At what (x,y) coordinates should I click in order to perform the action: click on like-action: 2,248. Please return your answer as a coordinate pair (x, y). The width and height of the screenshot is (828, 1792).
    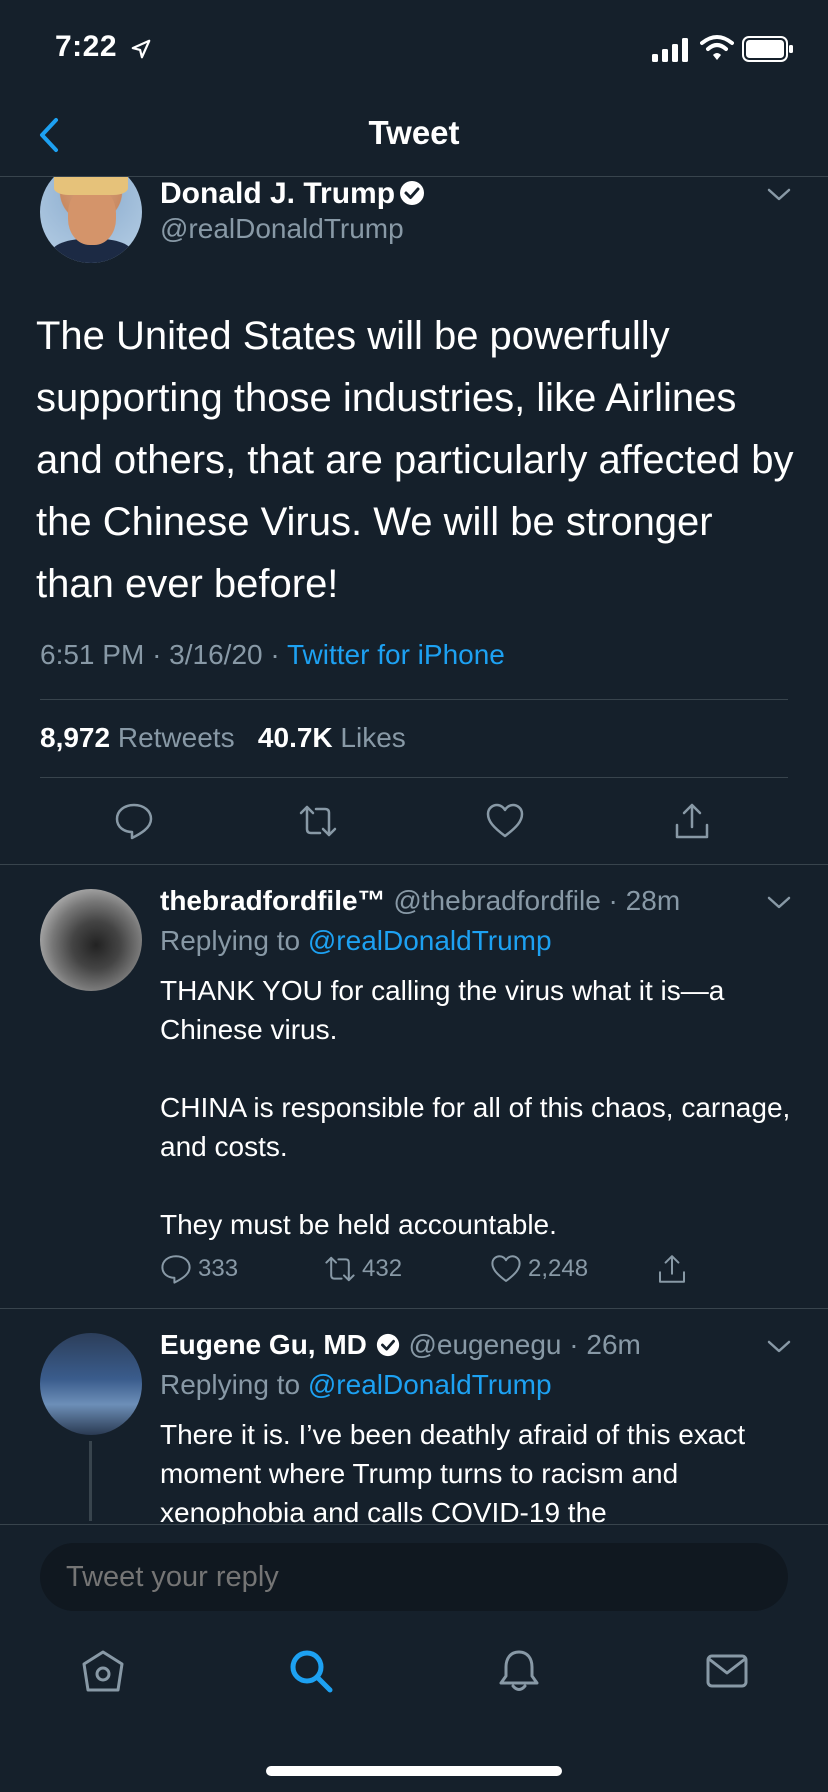
    Looking at the image, I should click on (539, 1269).